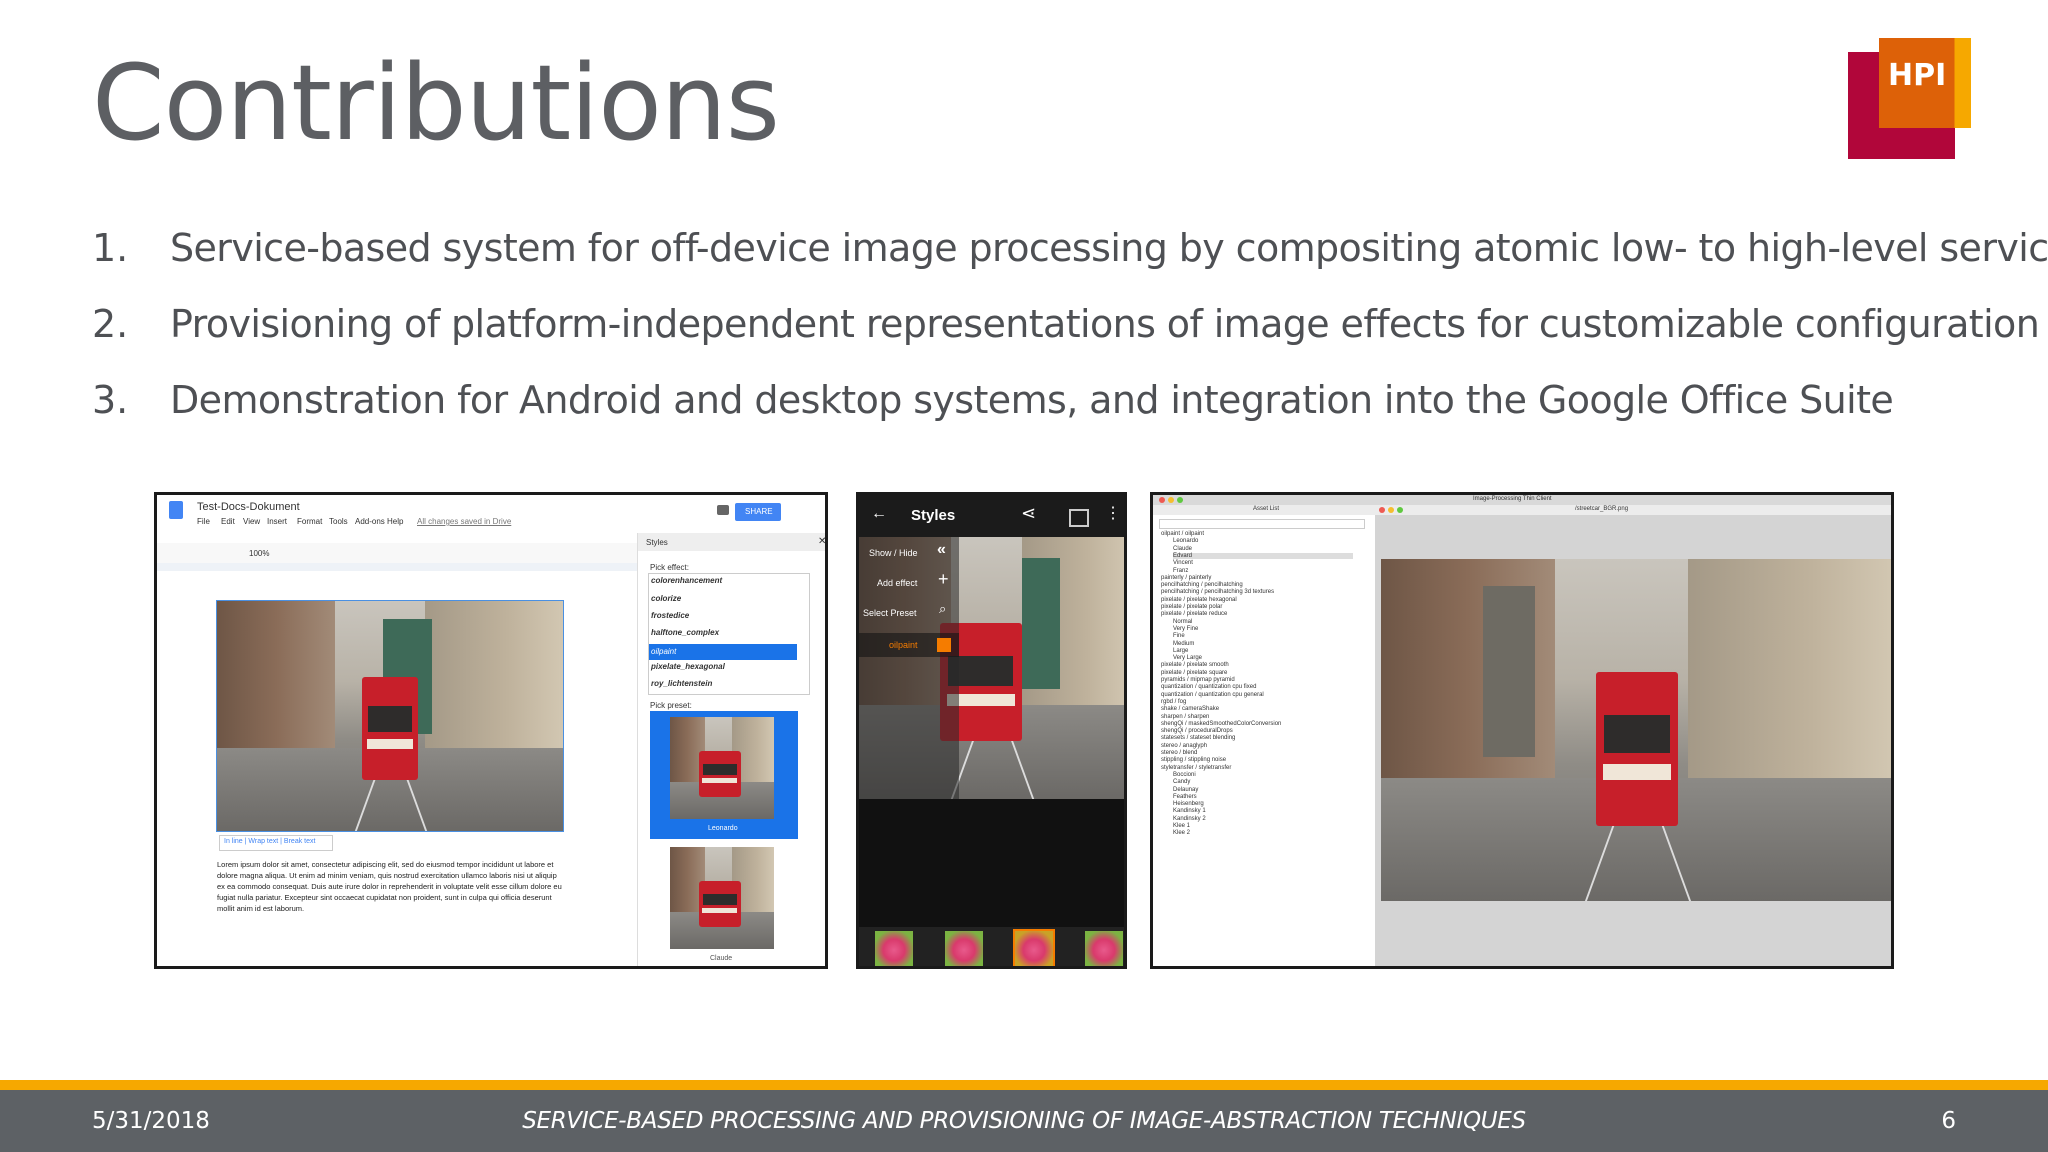 The width and height of the screenshot is (2048, 1152). I want to click on tree-group-item: pixelate / pixelate square, so click(1194, 673).